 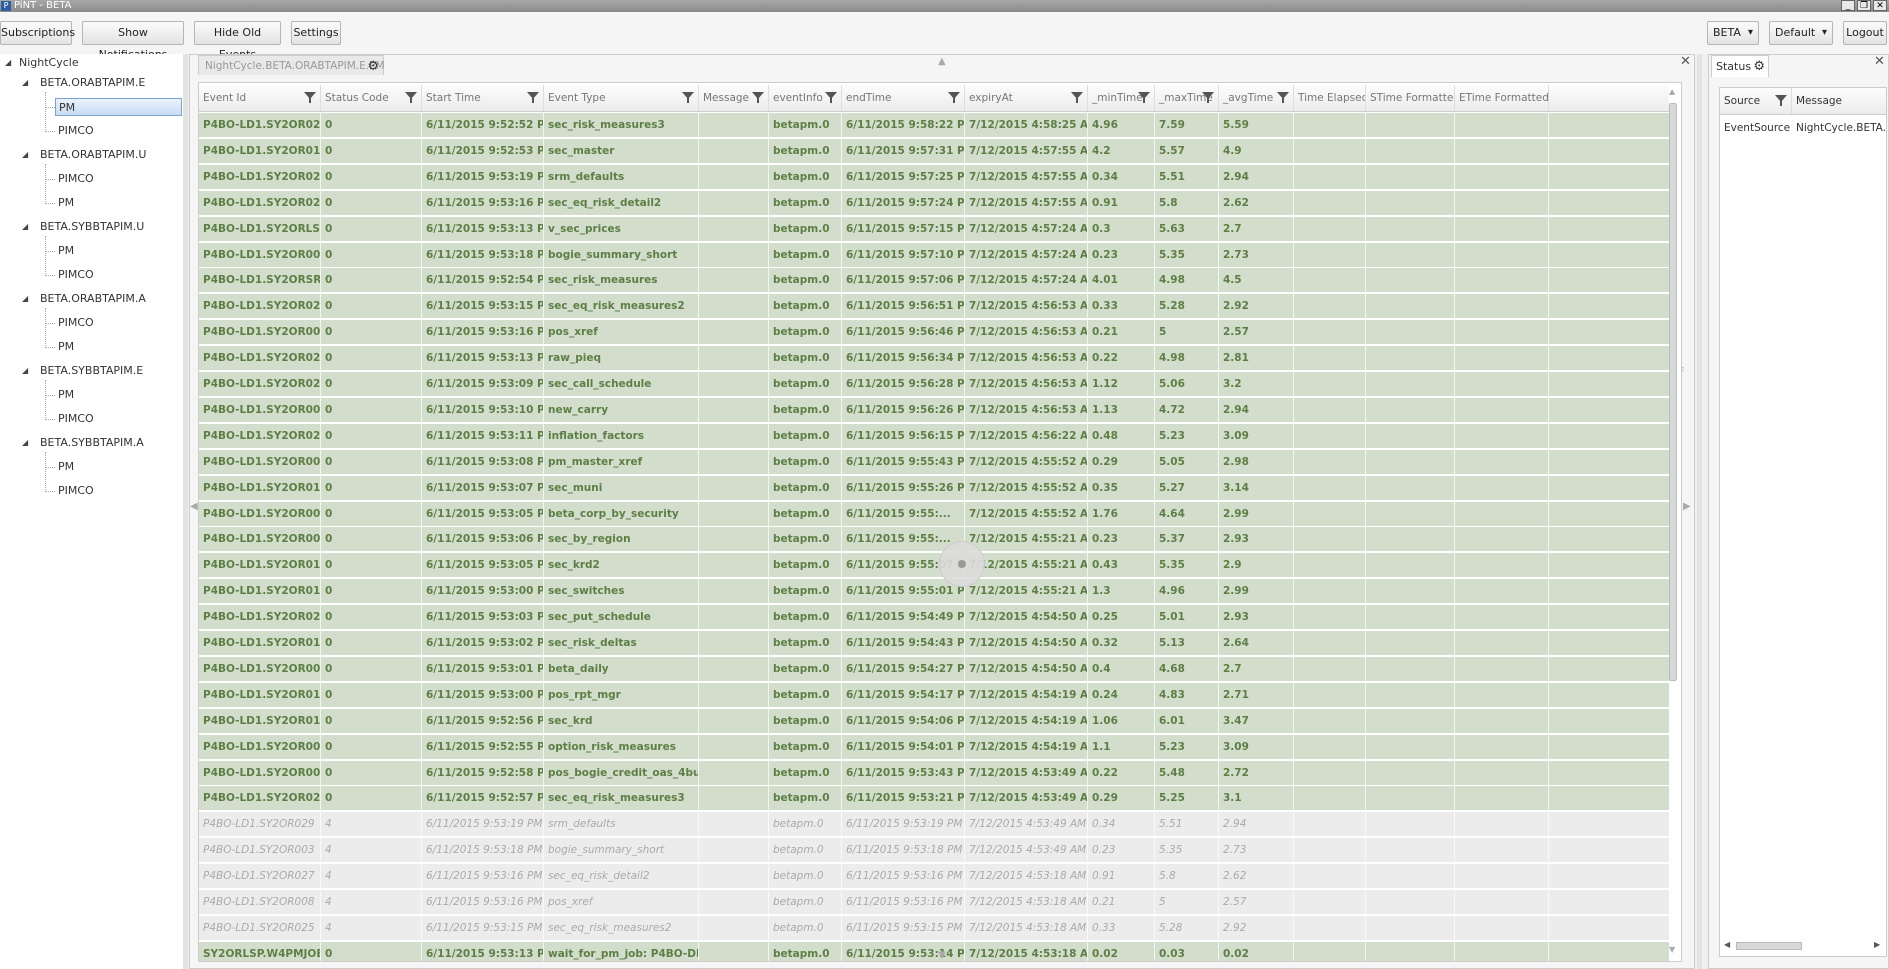 What do you see at coordinates (942, 61) in the screenshot?
I see `scroll-up-arrow-icon: ▲` at bounding box center [942, 61].